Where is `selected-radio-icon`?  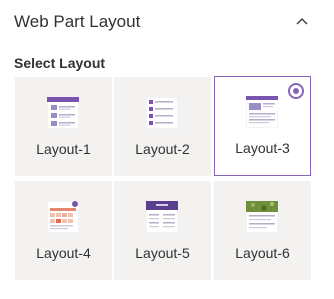 selected-radio-icon is located at coordinates (296, 91).